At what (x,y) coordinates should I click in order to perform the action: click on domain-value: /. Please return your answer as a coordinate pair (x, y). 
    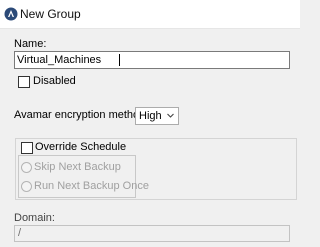
    Looking at the image, I should click on (20, 233).